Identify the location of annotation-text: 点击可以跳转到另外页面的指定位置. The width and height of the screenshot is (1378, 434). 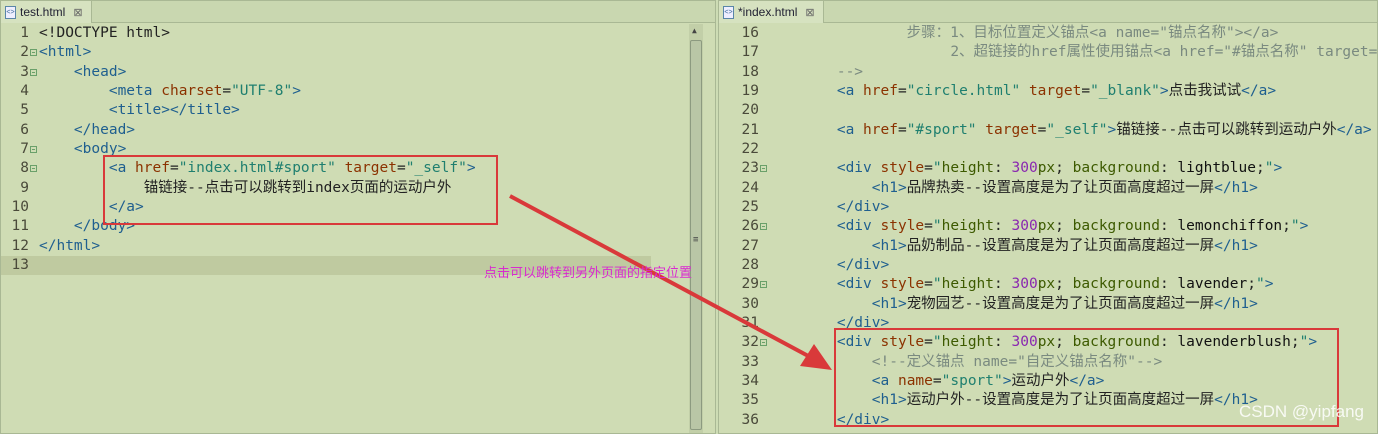
(588, 272).